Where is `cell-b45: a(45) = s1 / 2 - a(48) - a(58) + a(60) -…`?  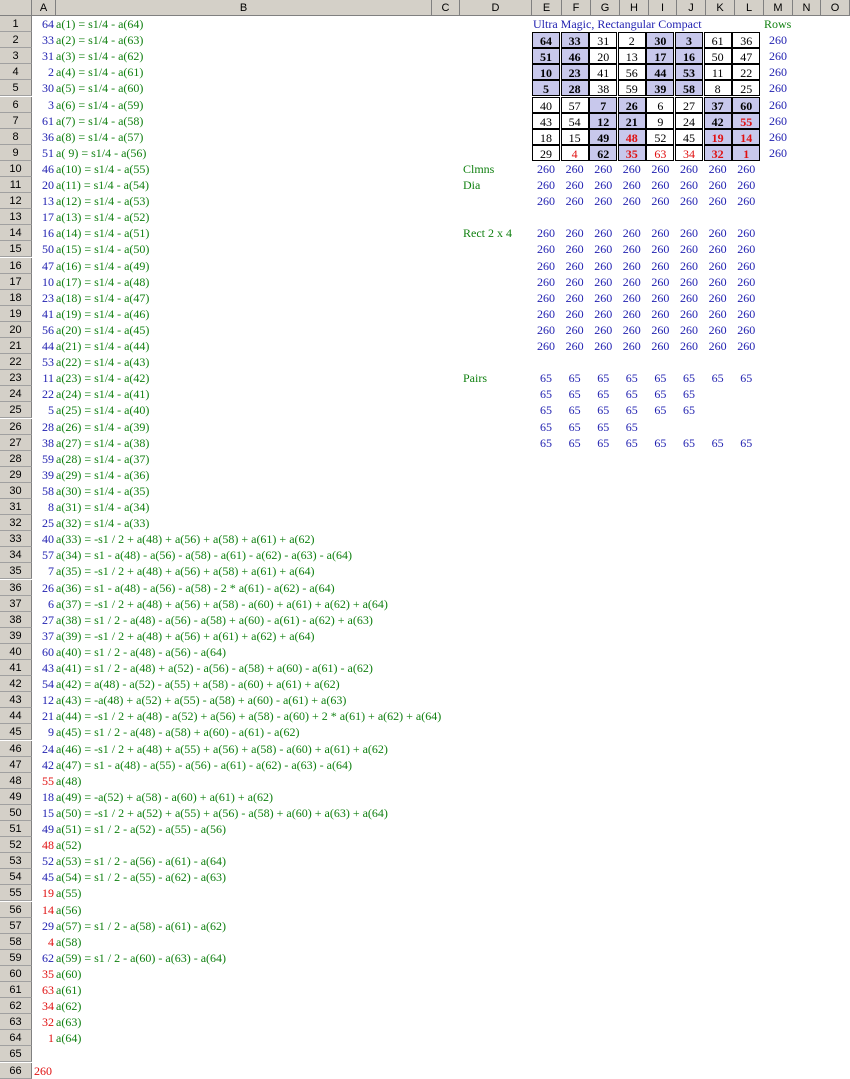
cell-b45: a(45) = s1 / 2 - a(48) - a(58) + a(60) -… is located at coordinates (177, 732).